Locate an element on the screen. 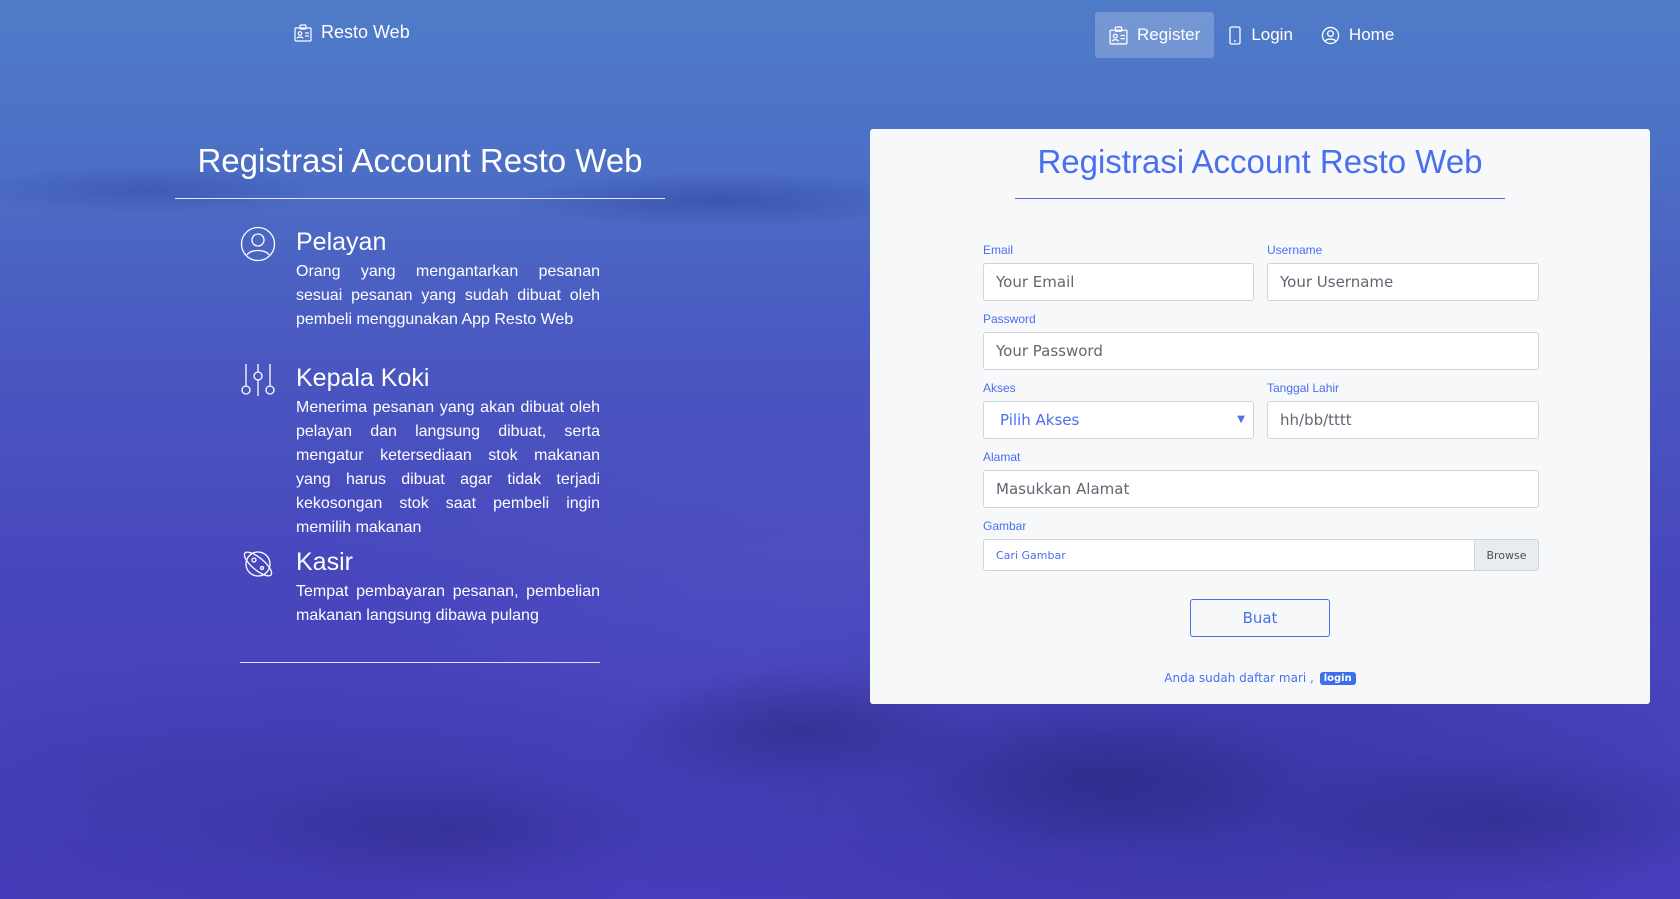 This screenshot has width=1680, height=899. gambar-label: Gambar is located at coordinates (1005, 526).